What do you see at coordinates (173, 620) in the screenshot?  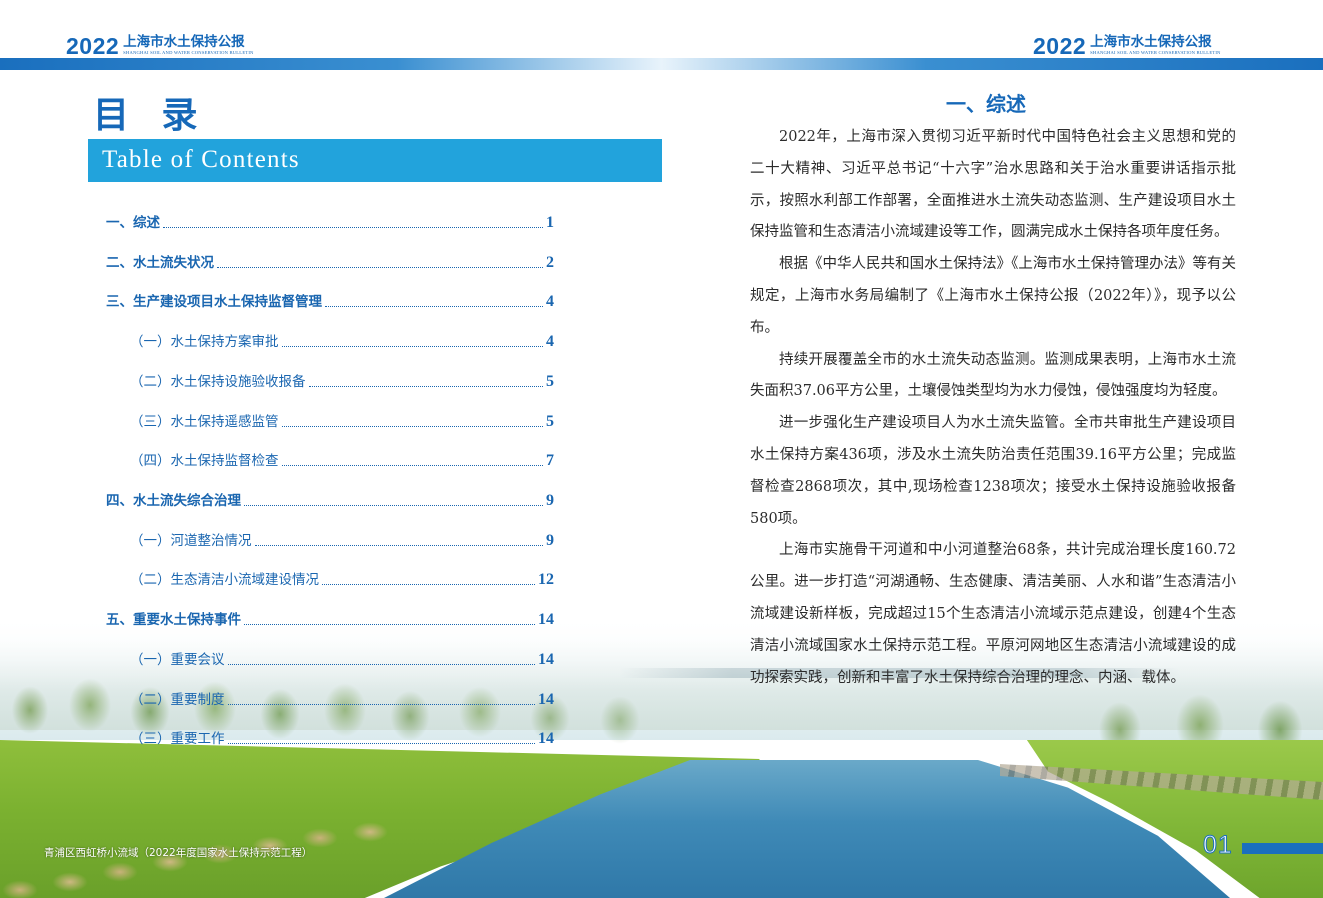 I see `toc-entry-label: 五、重要水土保持事件` at bounding box center [173, 620].